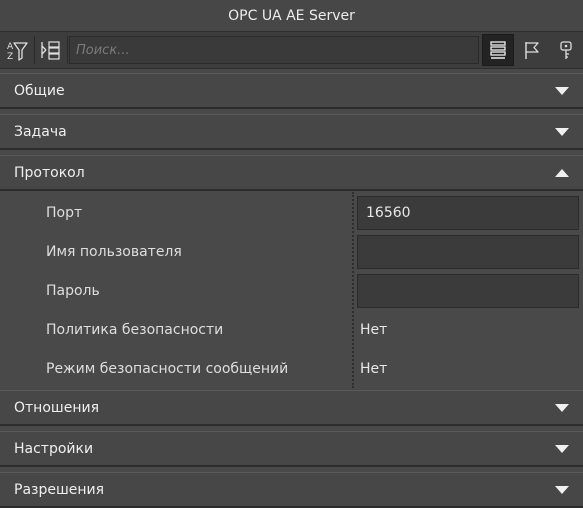 The height and width of the screenshot is (508, 583). What do you see at coordinates (291, 329) in the screenshot?
I see `property-row-security-policy: Политика безопасности Нет` at bounding box center [291, 329].